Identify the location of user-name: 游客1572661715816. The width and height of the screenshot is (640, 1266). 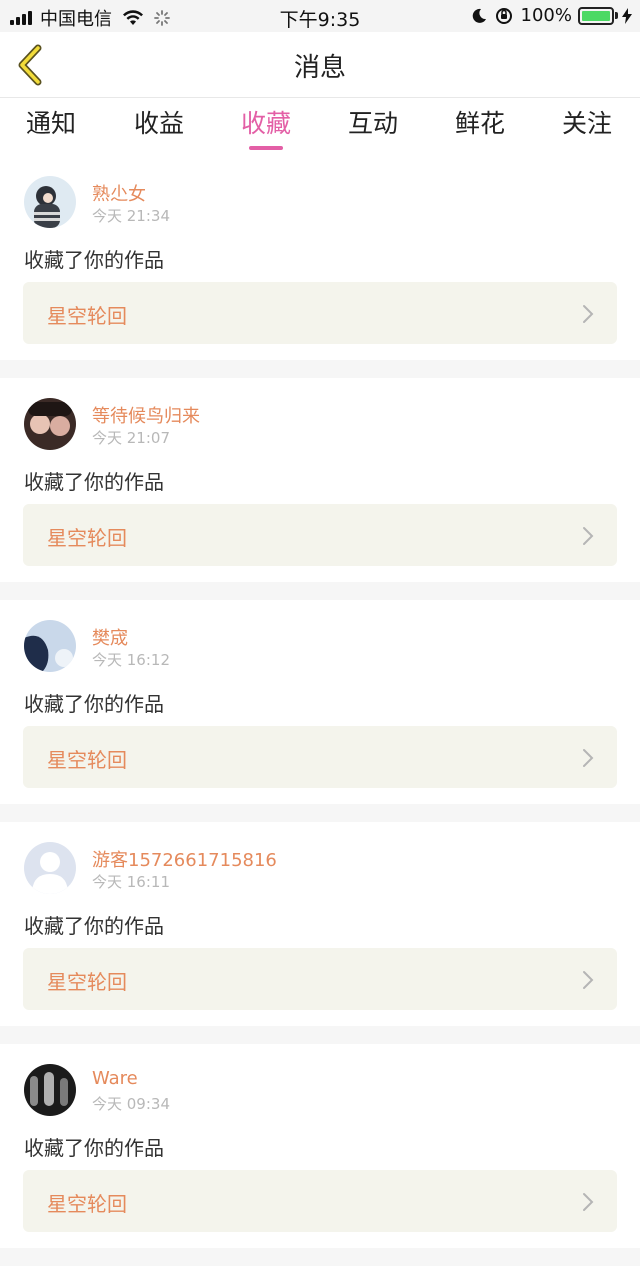
(184, 859).